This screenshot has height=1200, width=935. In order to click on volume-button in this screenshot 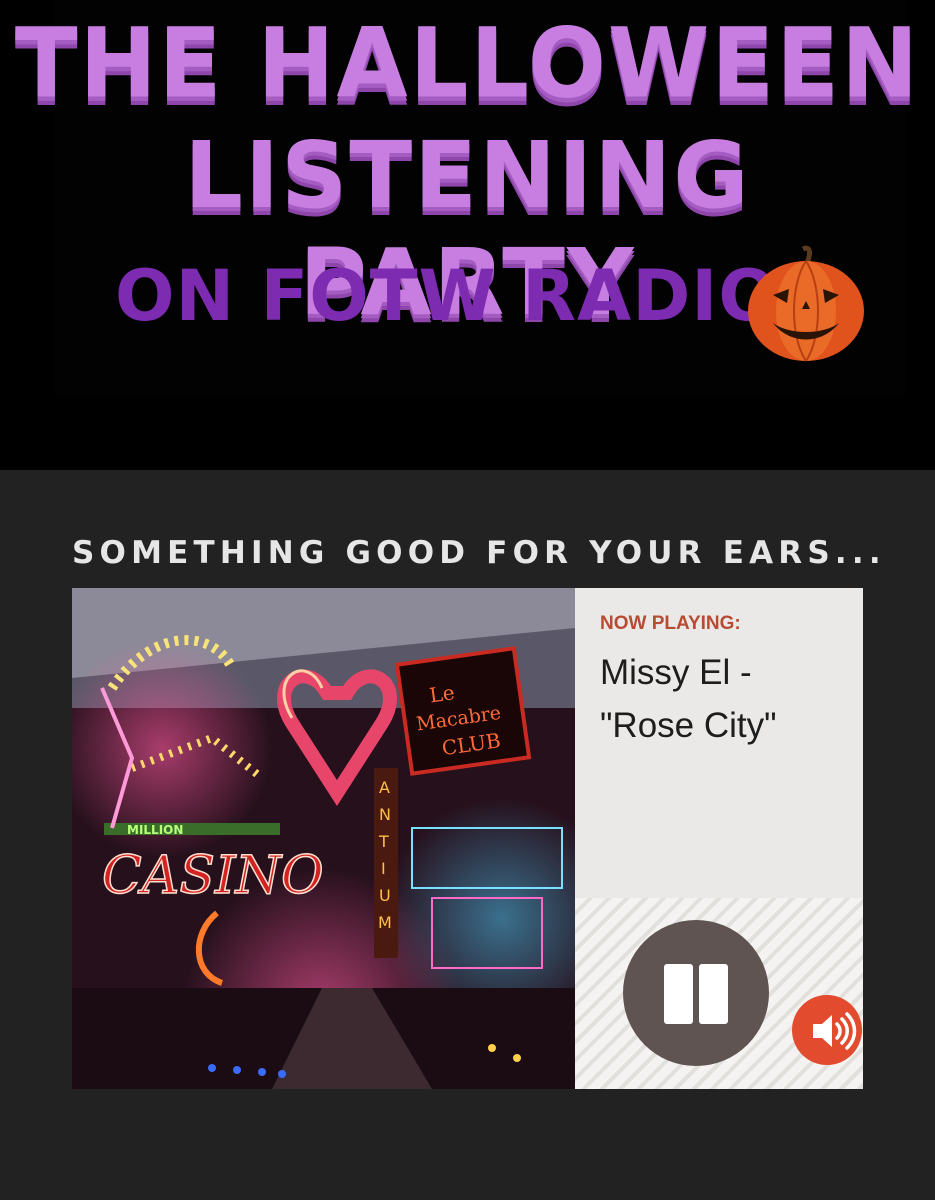, I will do `click(827, 1030)`.